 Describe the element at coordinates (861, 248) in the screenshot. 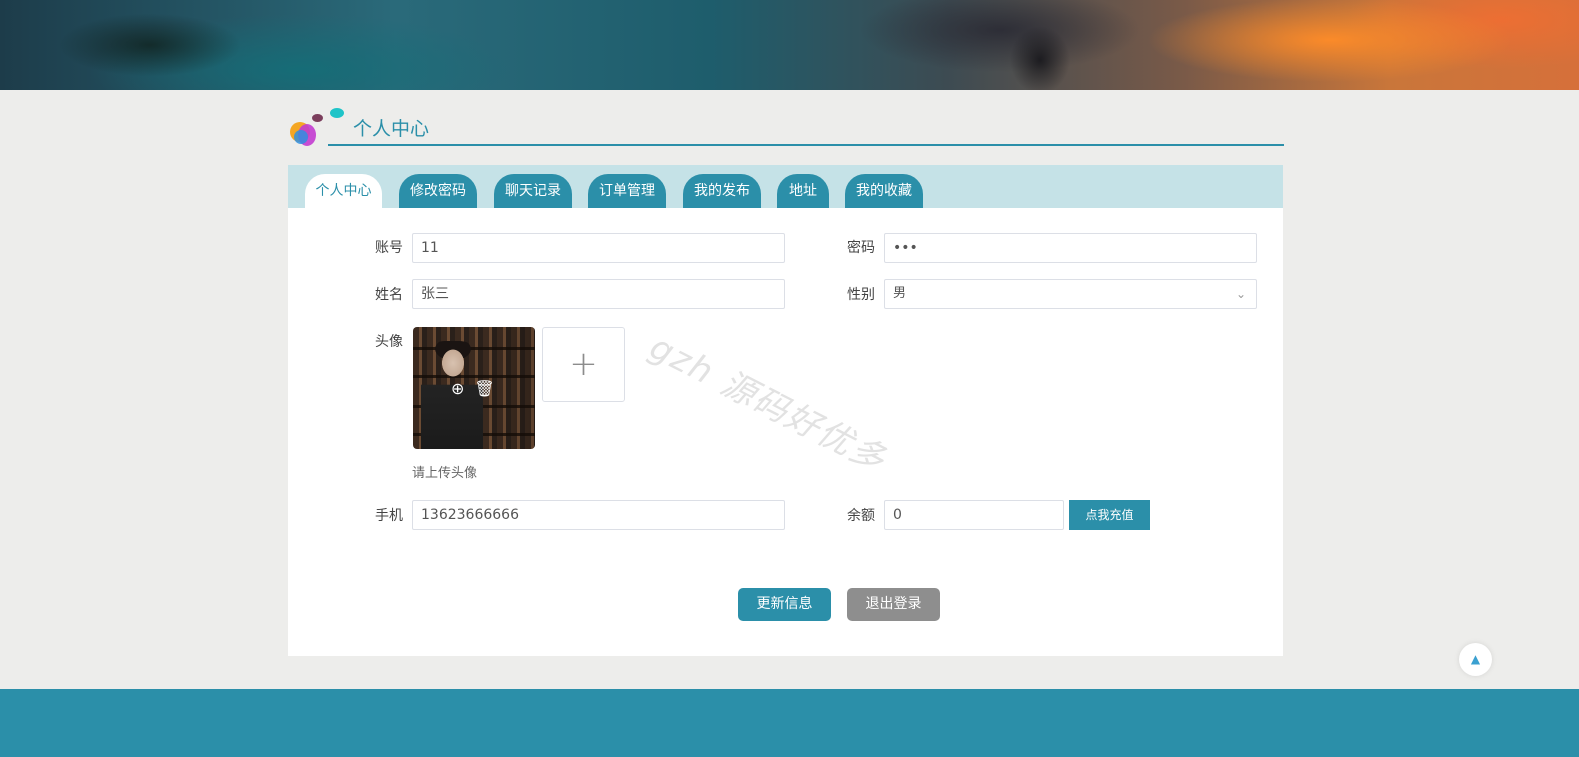

I see `password-label: 密码` at that location.